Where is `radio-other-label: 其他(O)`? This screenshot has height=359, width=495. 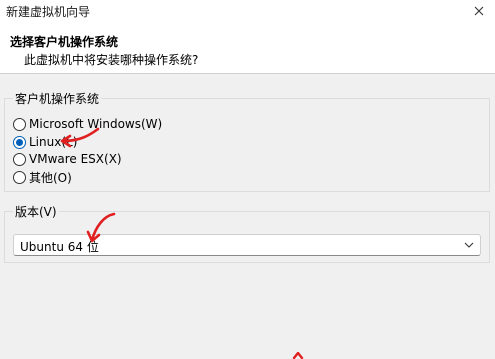
radio-other-label: 其他(O) is located at coordinates (50, 177).